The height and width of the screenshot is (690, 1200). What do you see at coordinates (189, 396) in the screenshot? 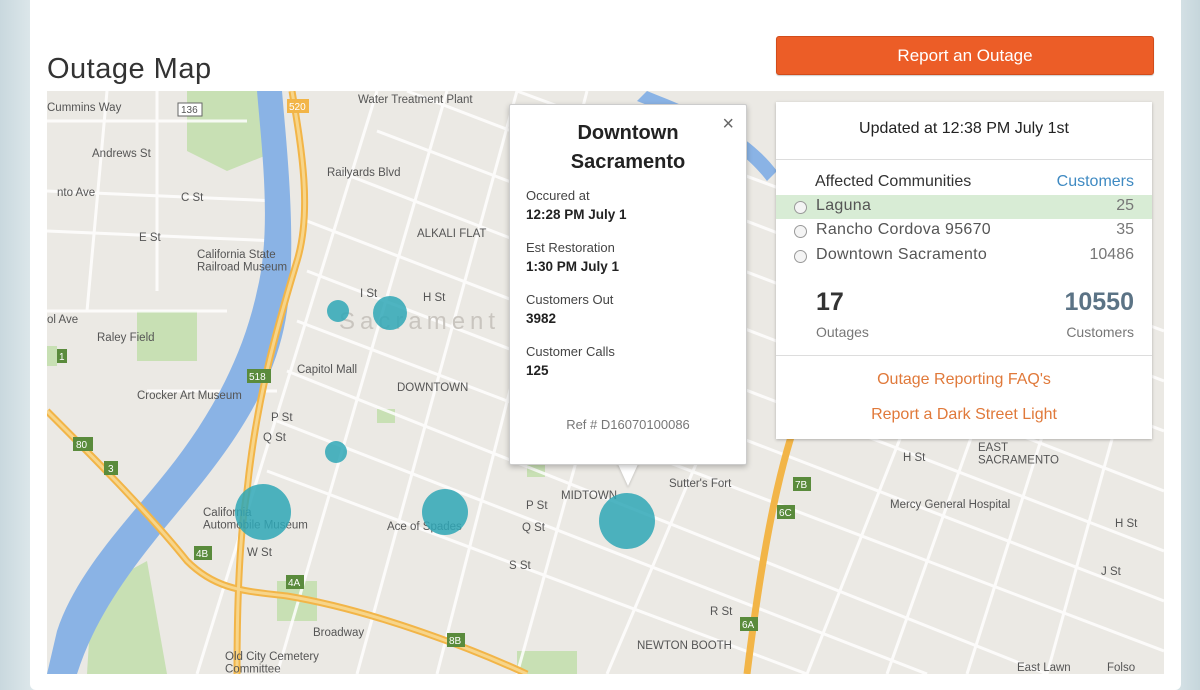
I see `map-label: Crocker Art Museum` at bounding box center [189, 396].